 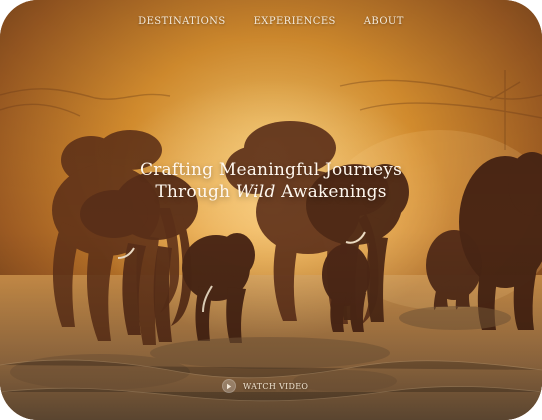 I want to click on watch-video-button: WATCH VIDEO, so click(x=265, y=386).